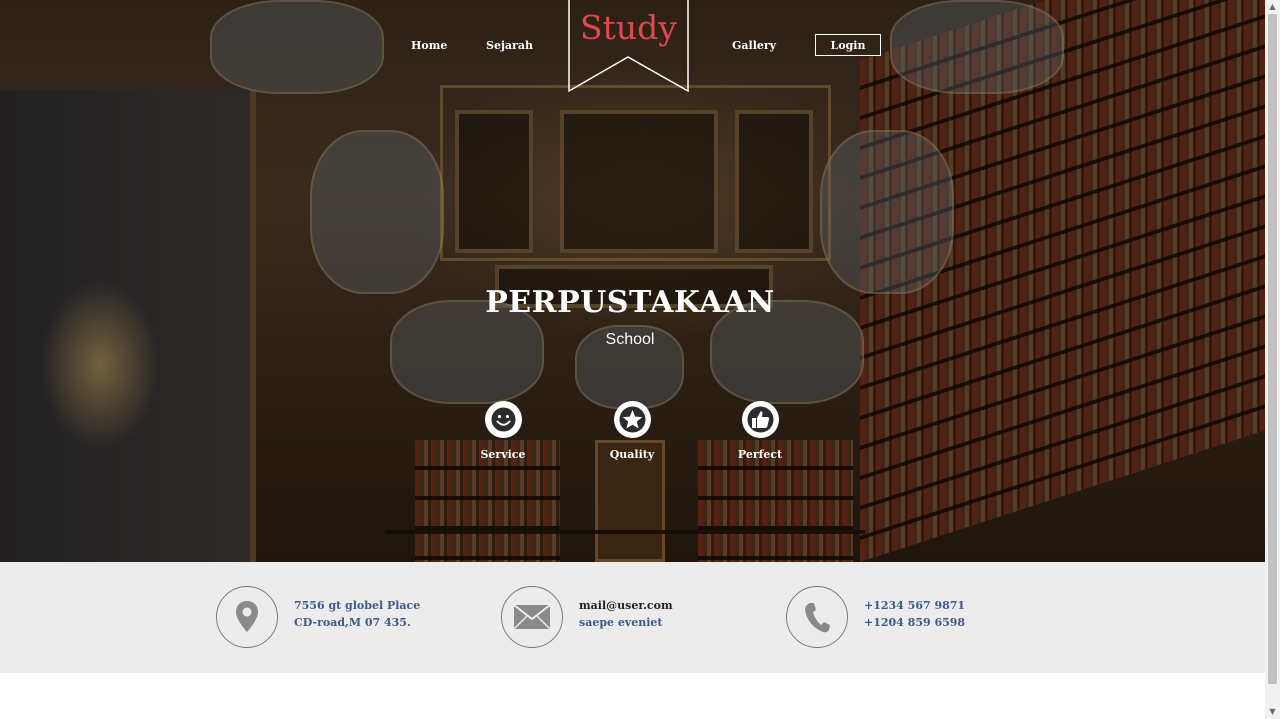 This screenshot has height=719, width=1280. What do you see at coordinates (760, 454) in the screenshot?
I see `feature-perfect-label: Perfect` at bounding box center [760, 454].